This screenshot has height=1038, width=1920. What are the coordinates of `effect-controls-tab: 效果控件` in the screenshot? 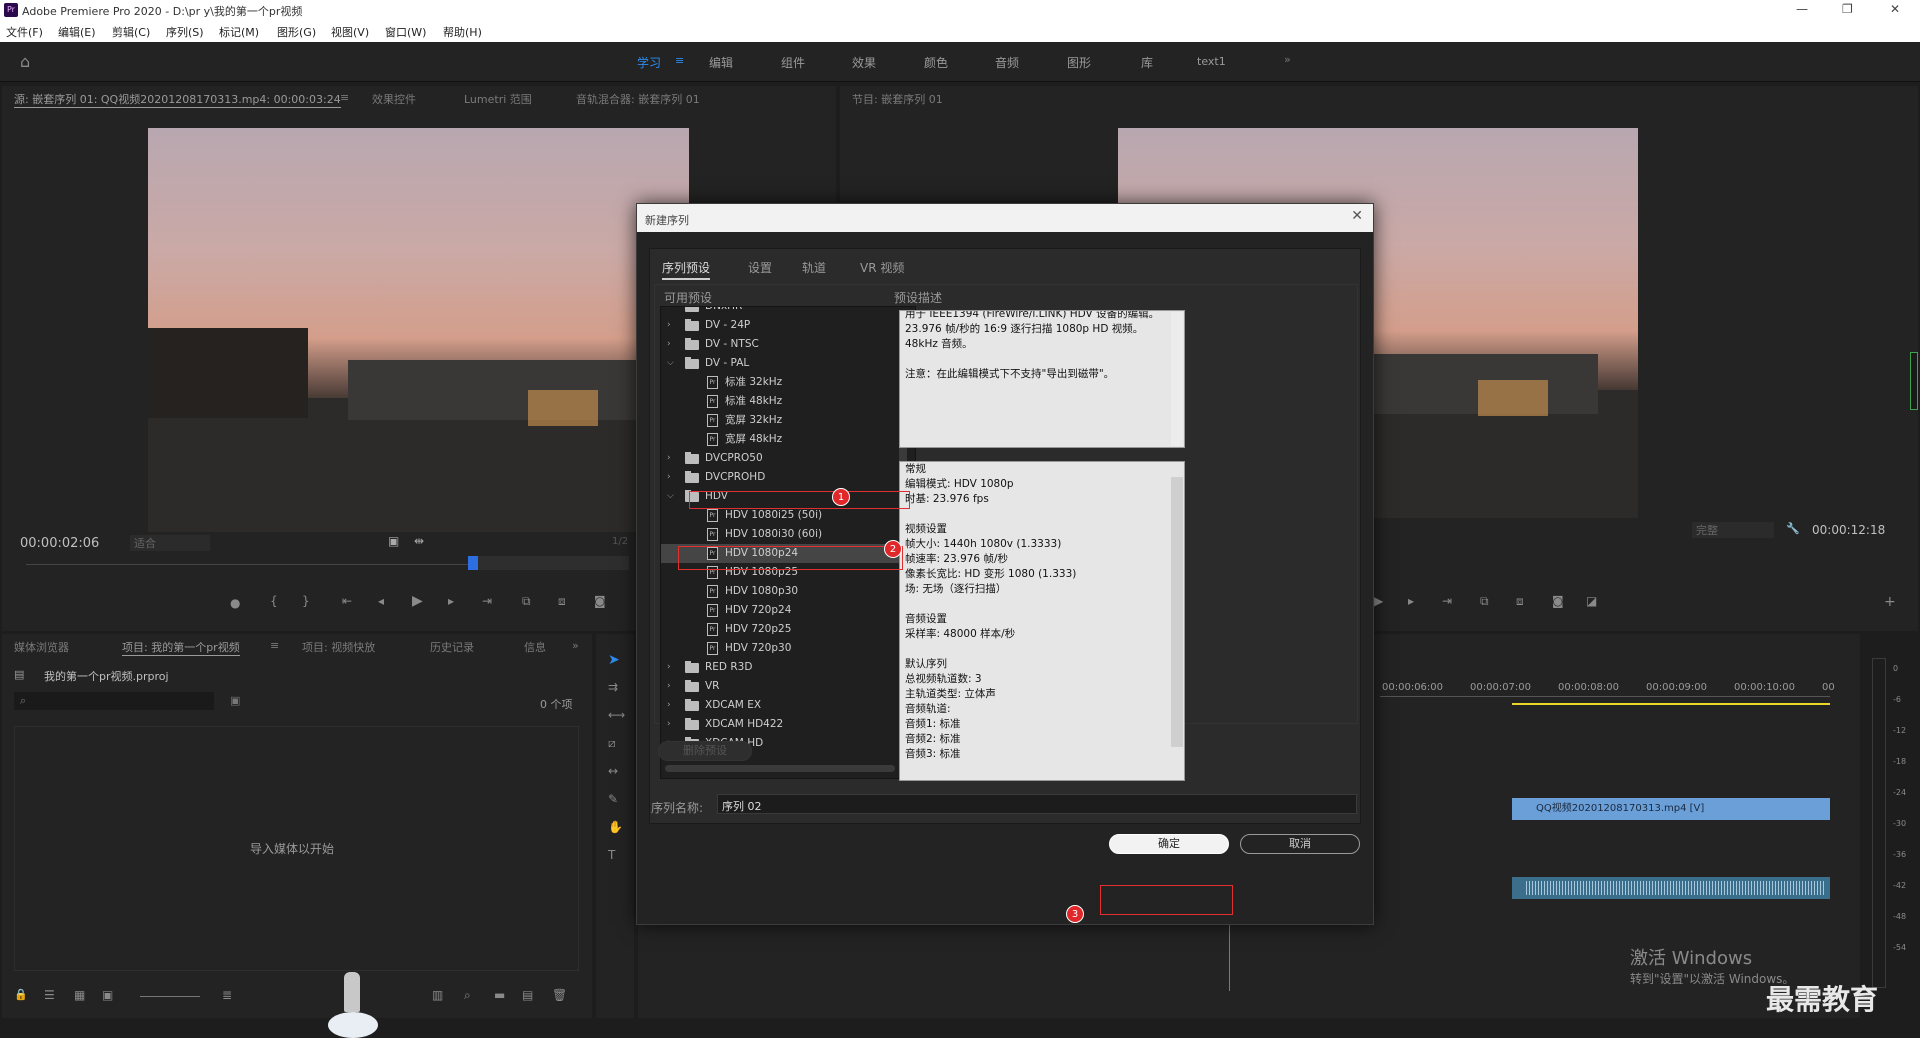 It's located at (394, 99).